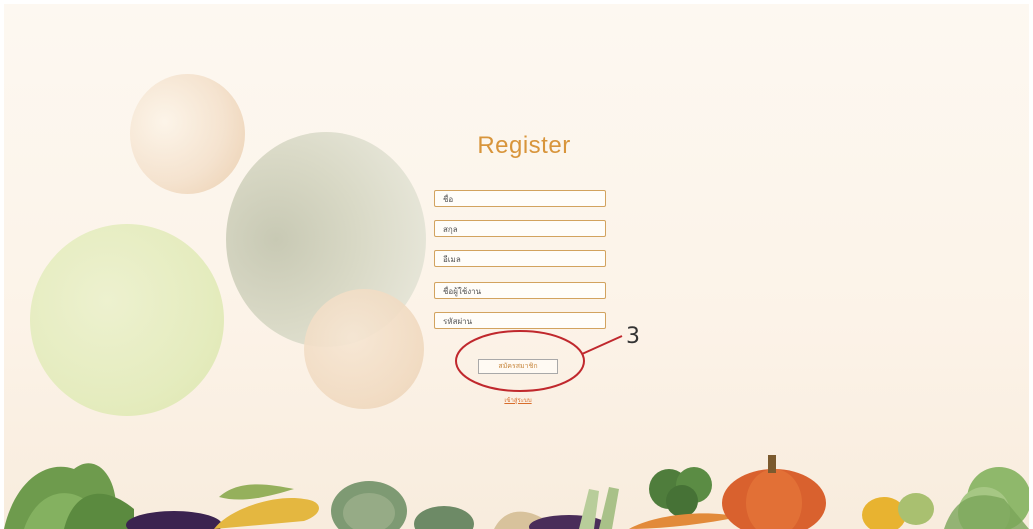 This screenshot has width=1033, height=529. What do you see at coordinates (520, 361) in the screenshot?
I see `highlight-ellipse` at bounding box center [520, 361].